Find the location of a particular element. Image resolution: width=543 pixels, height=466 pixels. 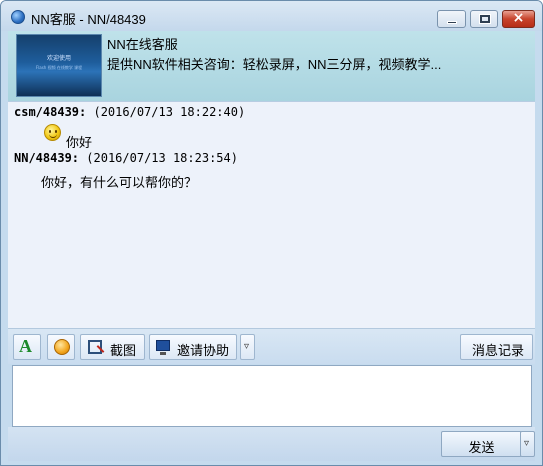

font-icon: A is located at coordinates (25, 346).